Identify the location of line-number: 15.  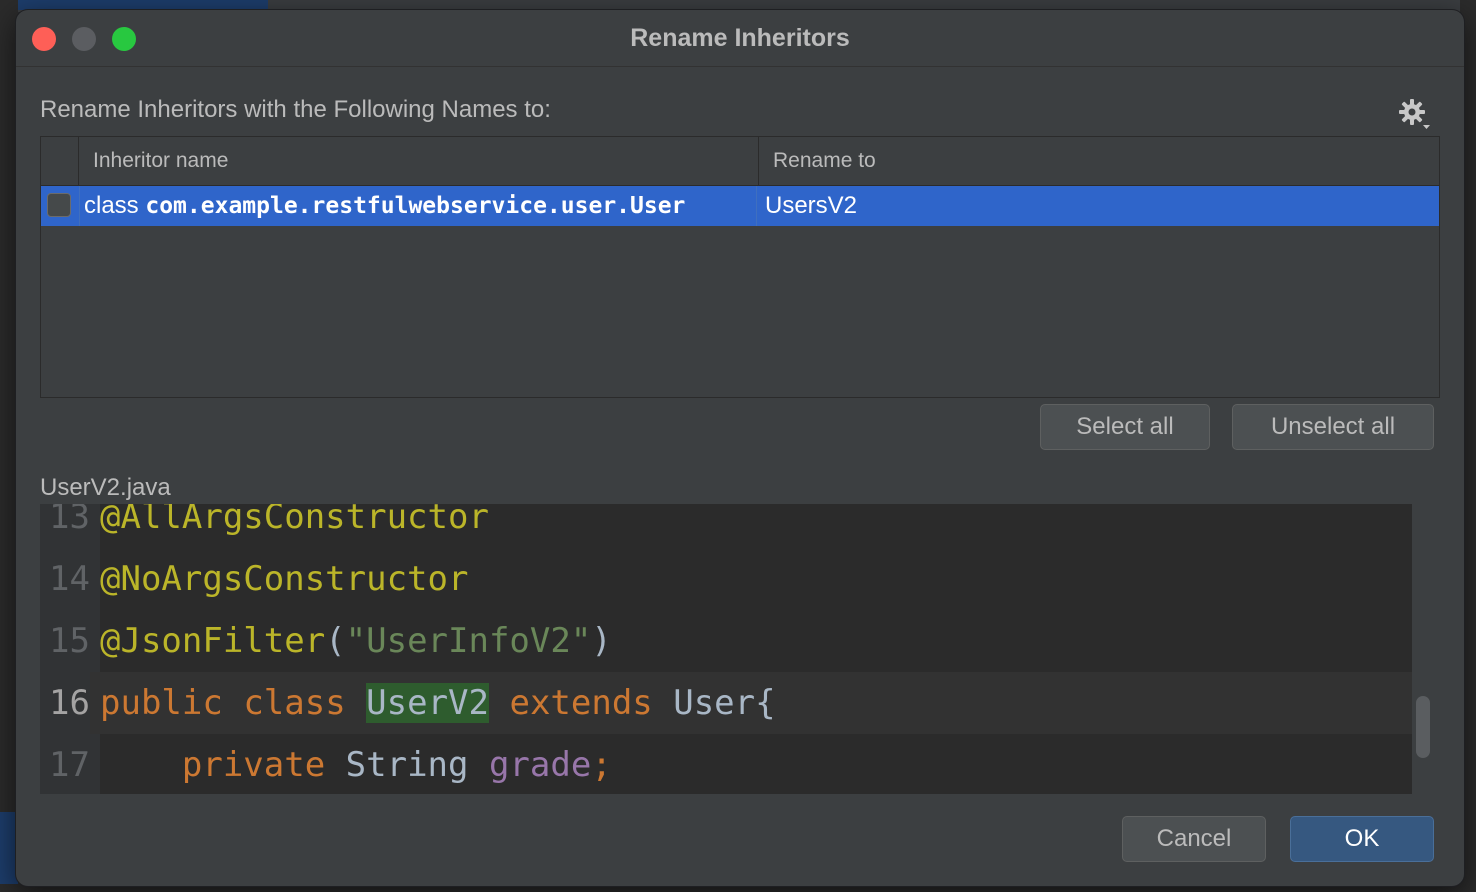
(69, 641).